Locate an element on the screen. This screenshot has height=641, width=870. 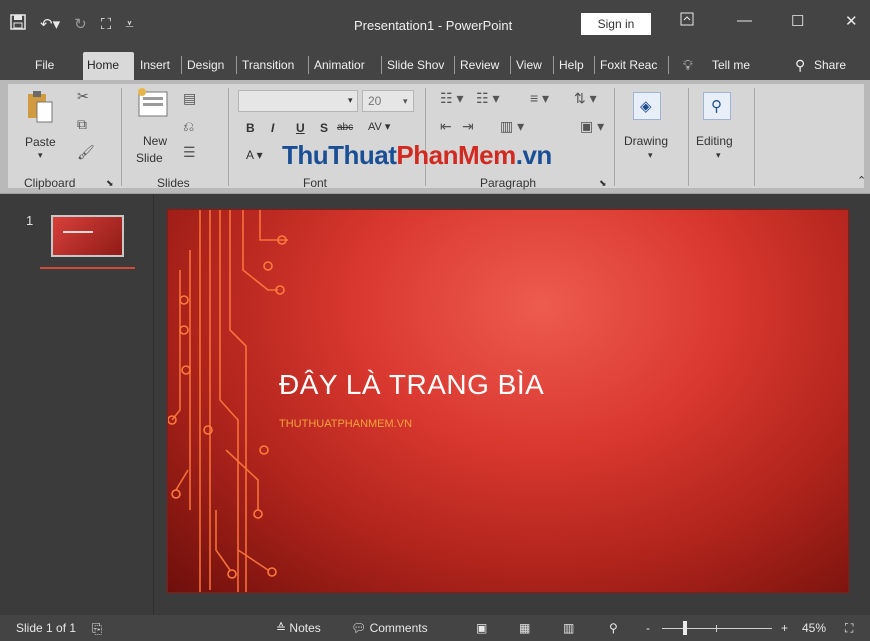
tab-view: View is located at coordinates (532, 66).